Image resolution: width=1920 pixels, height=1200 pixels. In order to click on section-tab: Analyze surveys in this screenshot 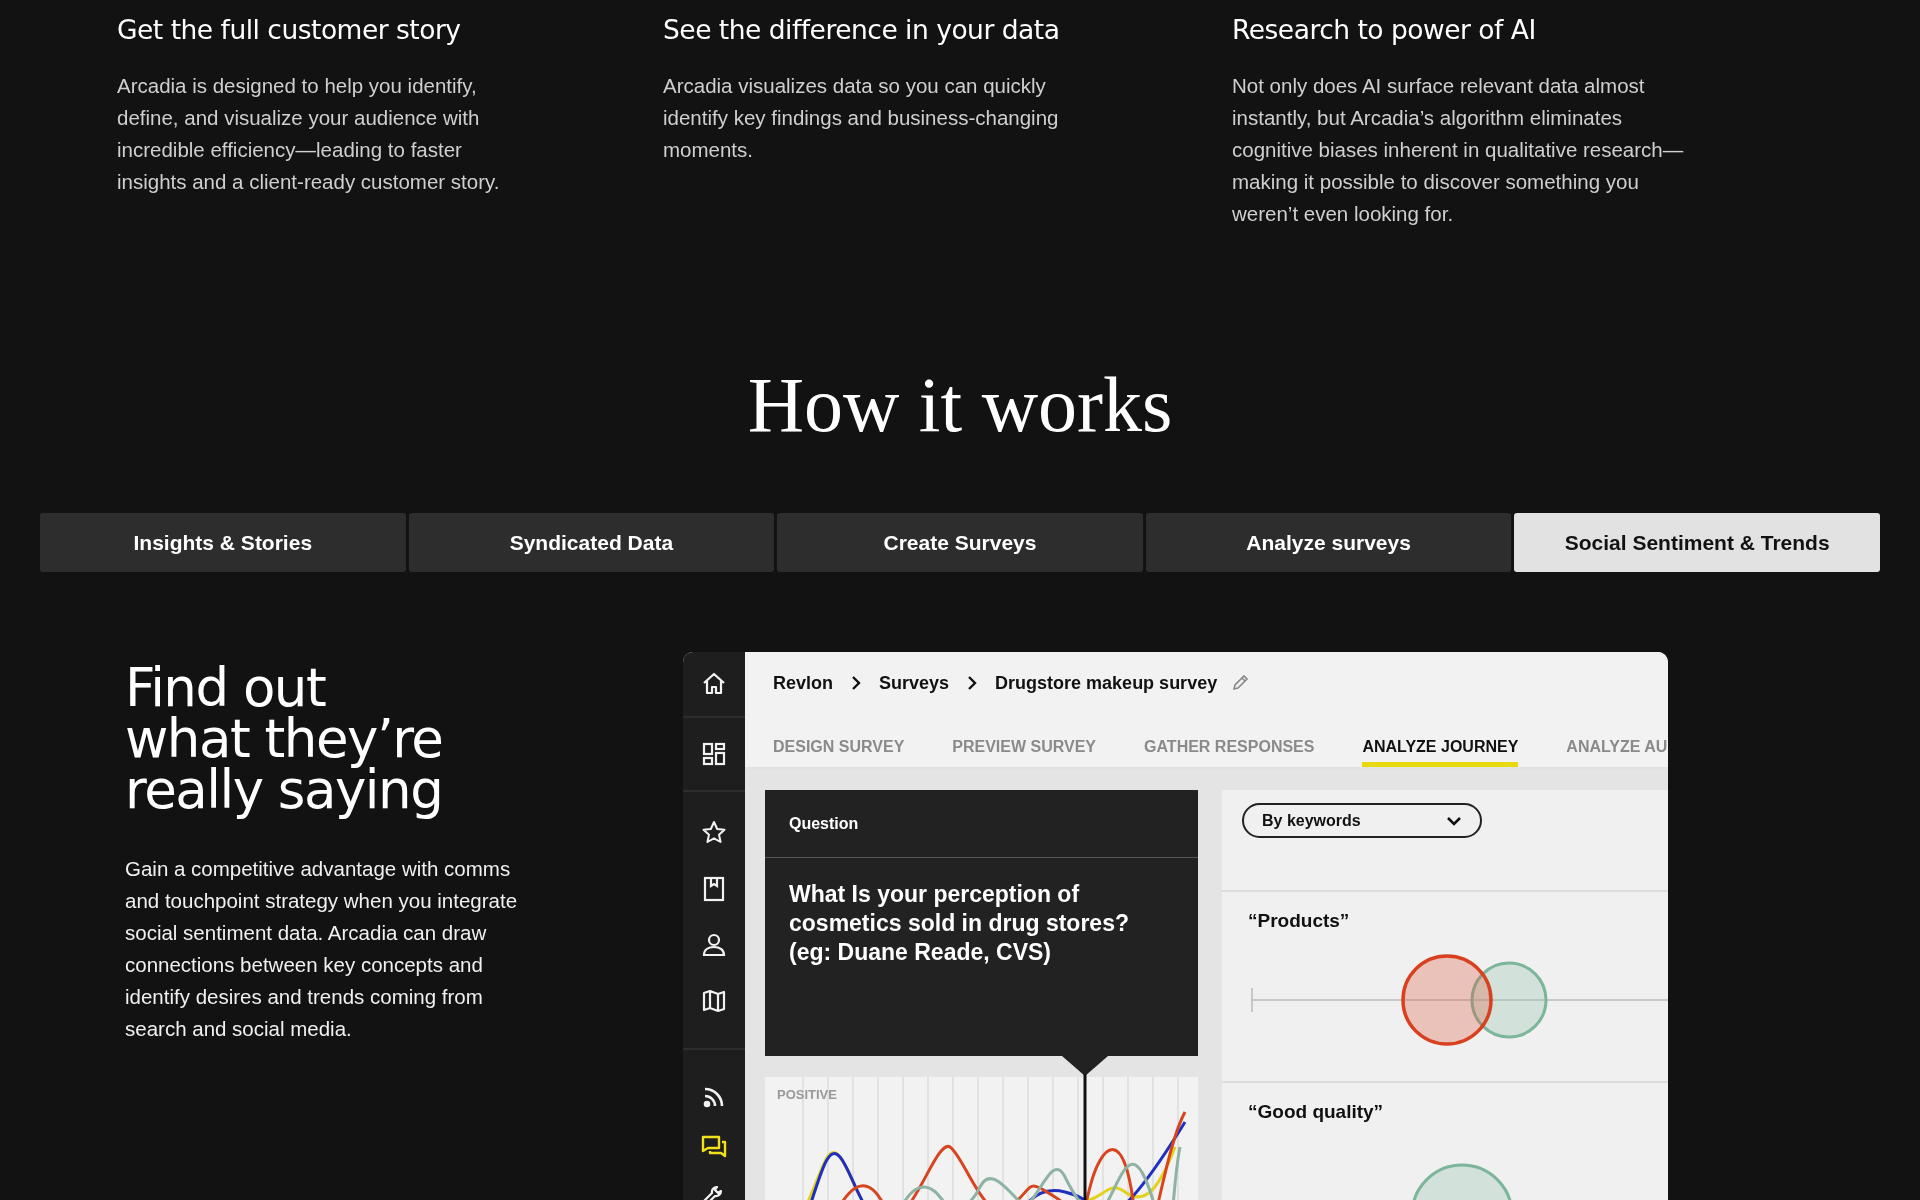, I will do `click(1328, 542)`.